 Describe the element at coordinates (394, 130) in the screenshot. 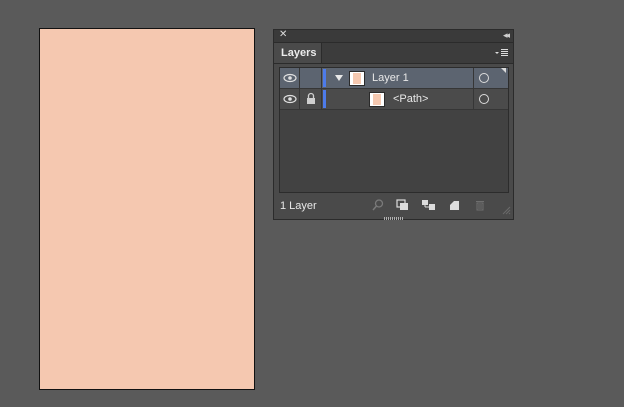

I see `layers-list: Layer 1 <Path>` at that location.